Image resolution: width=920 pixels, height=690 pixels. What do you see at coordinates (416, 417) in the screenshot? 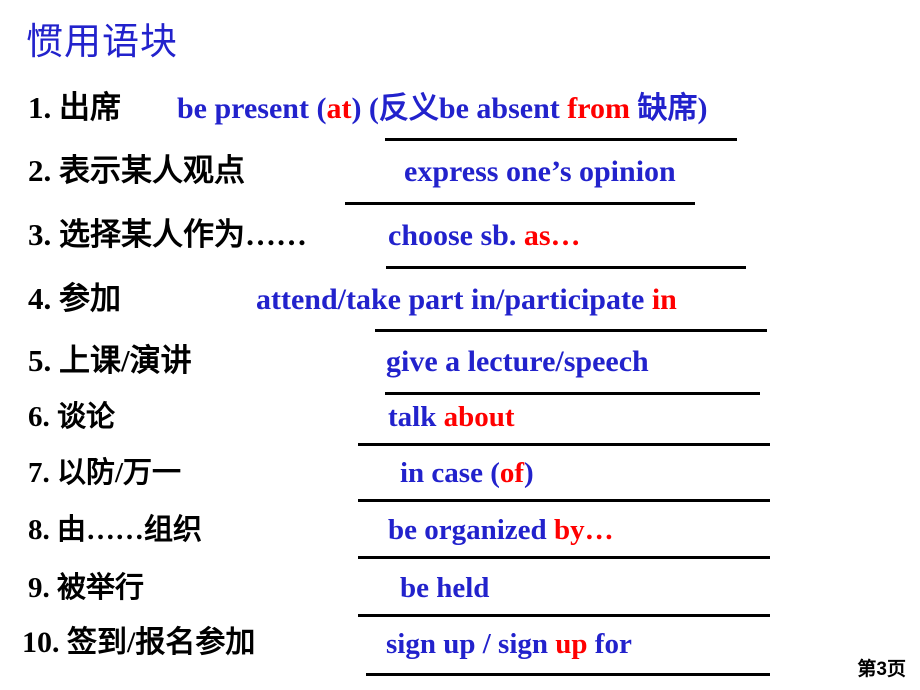
I see `answer-segment: talk` at bounding box center [416, 417].